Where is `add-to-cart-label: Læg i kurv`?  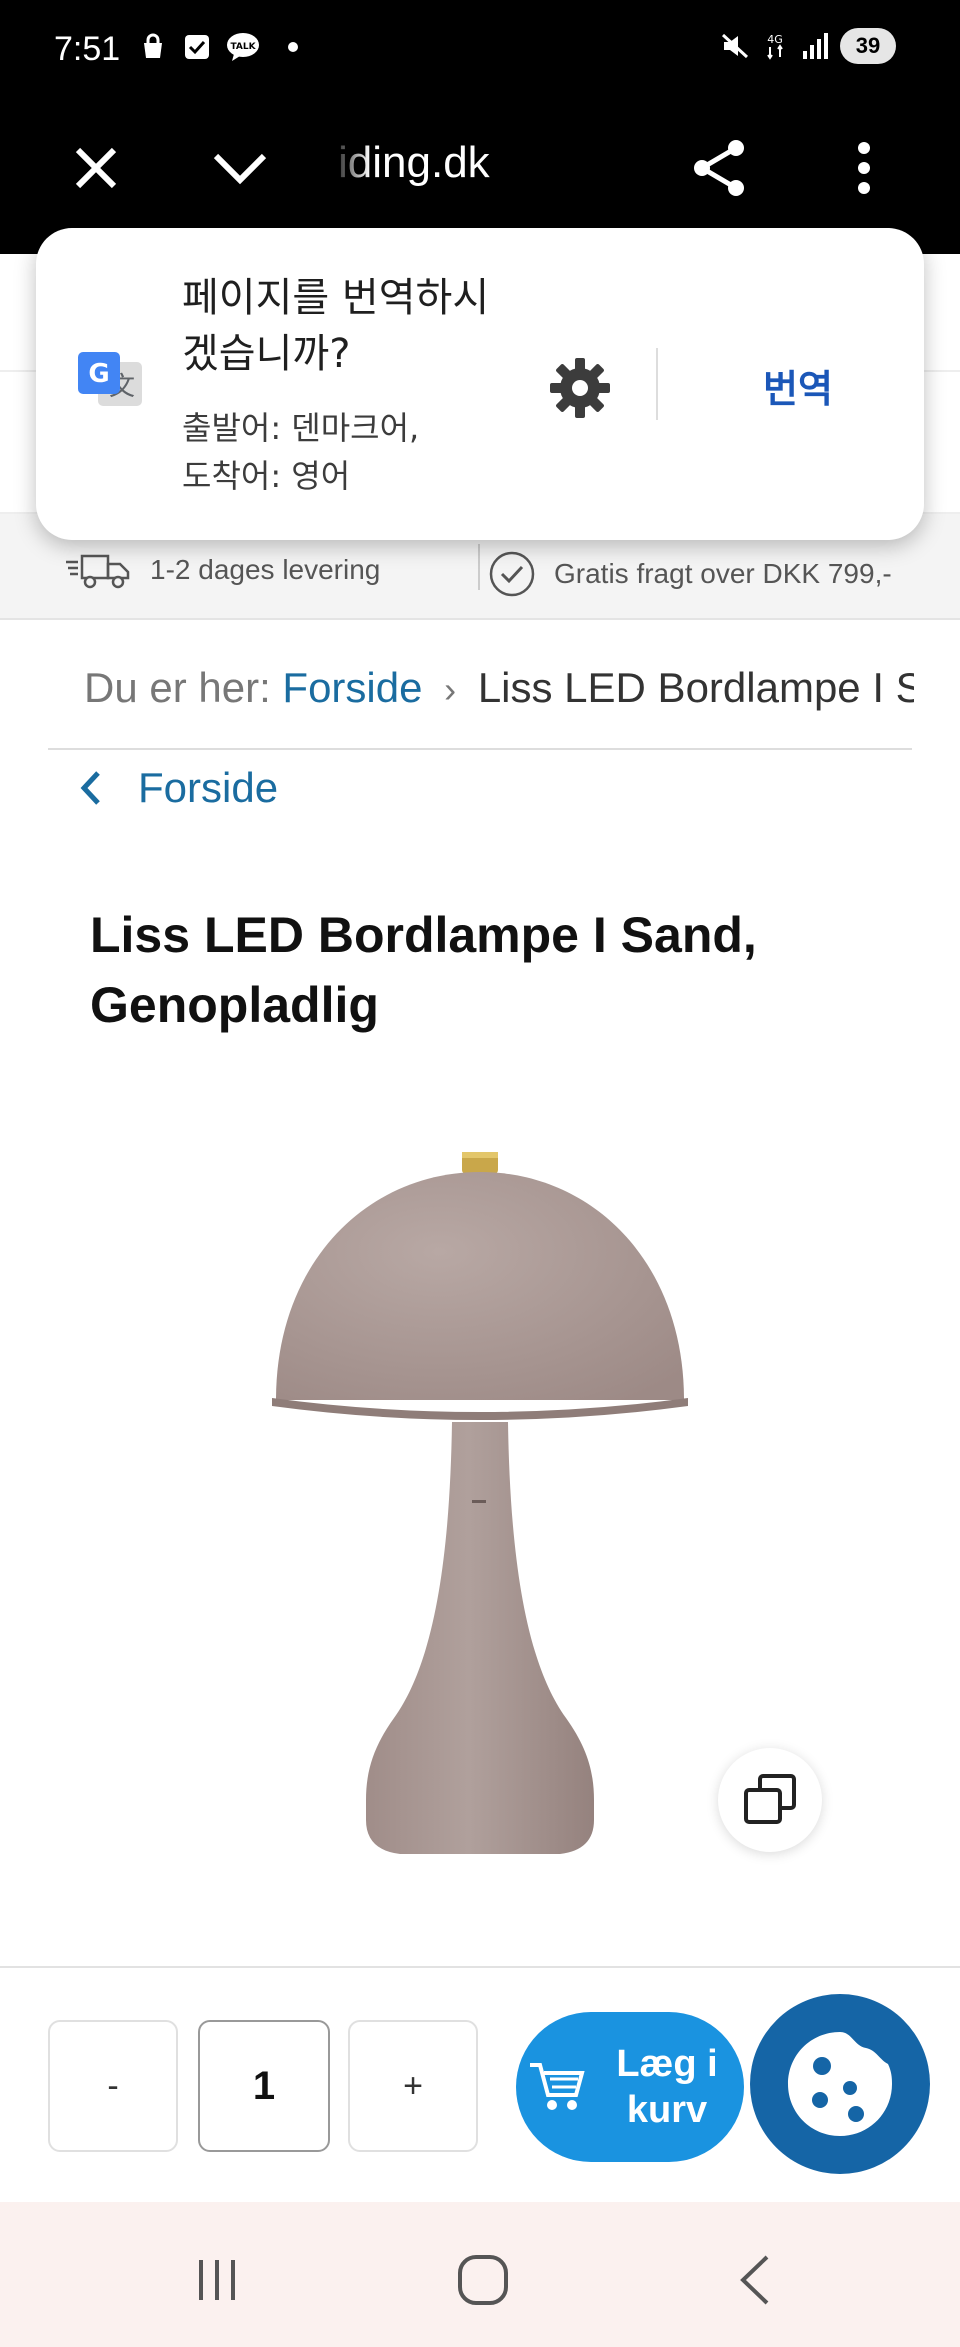
add-to-cart-label: Læg i kurv is located at coordinates (667, 2087).